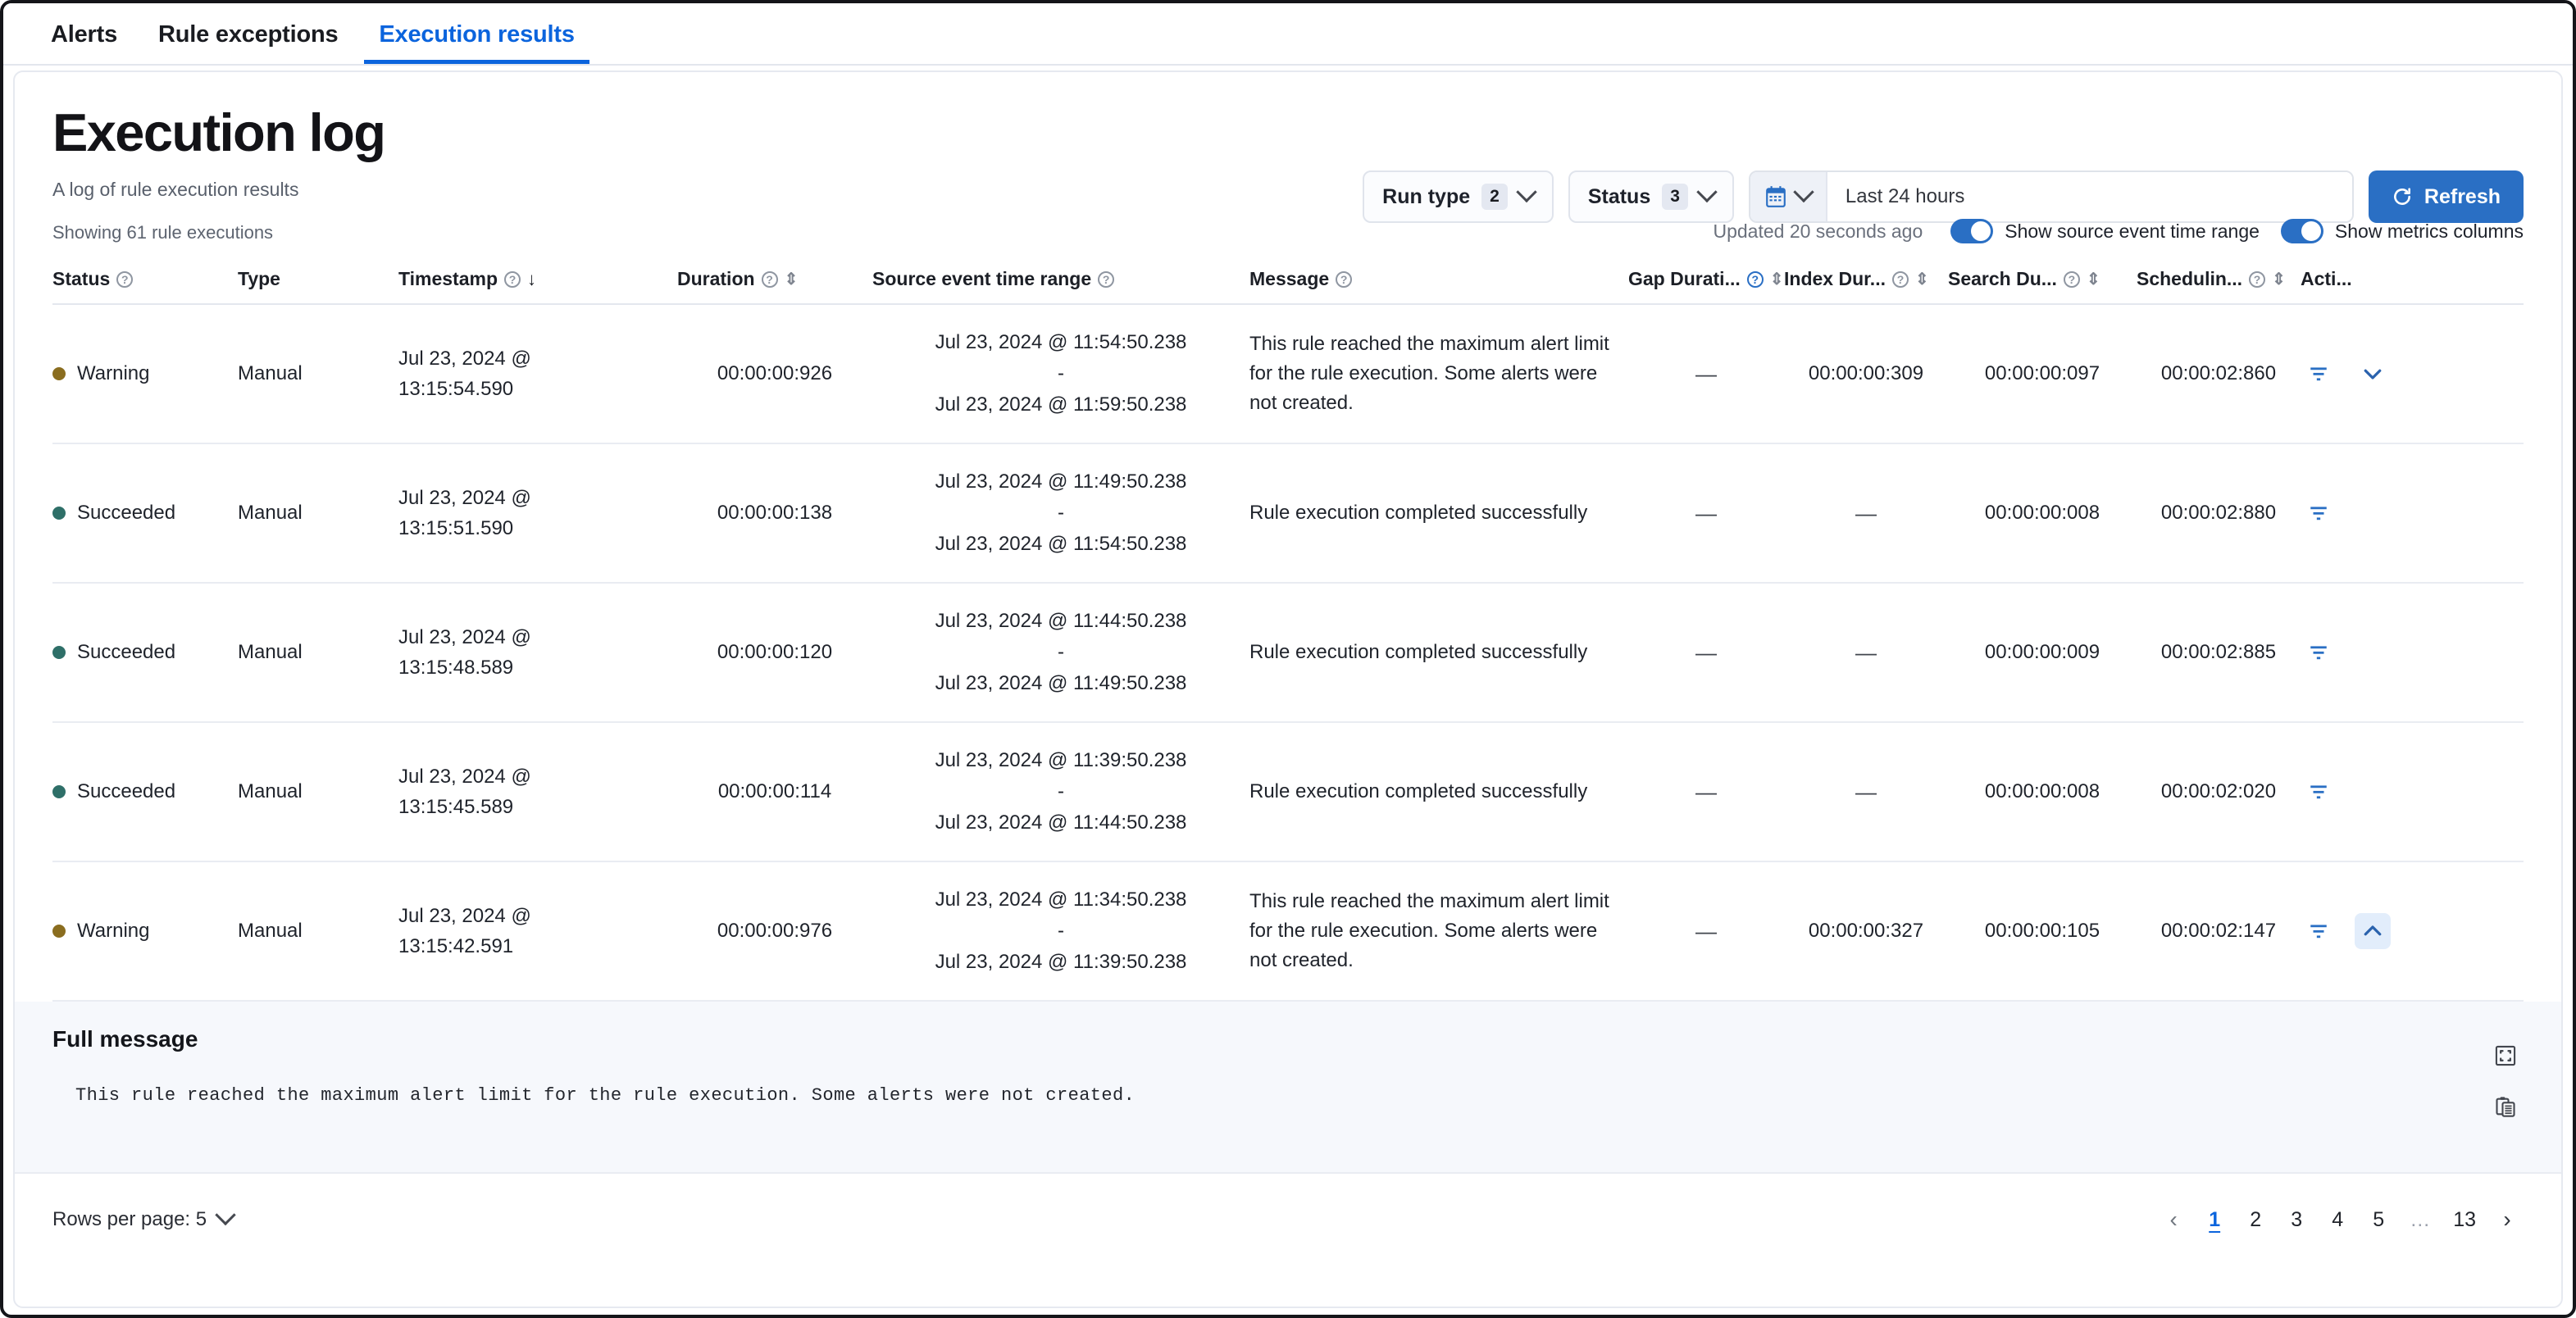  What do you see at coordinates (1061, 683) in the screenshot?
I see `source-end: Jul 23, 2024 @ 11:49:50.238` at bounding box center [1061, 683].